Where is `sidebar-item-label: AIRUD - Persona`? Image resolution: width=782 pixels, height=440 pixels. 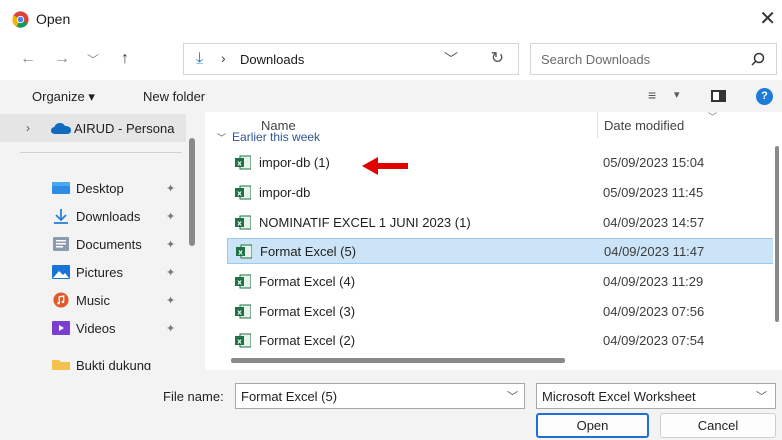 sidebar-item-label: AIRUD - Persona is located at coordinates (124, 128).